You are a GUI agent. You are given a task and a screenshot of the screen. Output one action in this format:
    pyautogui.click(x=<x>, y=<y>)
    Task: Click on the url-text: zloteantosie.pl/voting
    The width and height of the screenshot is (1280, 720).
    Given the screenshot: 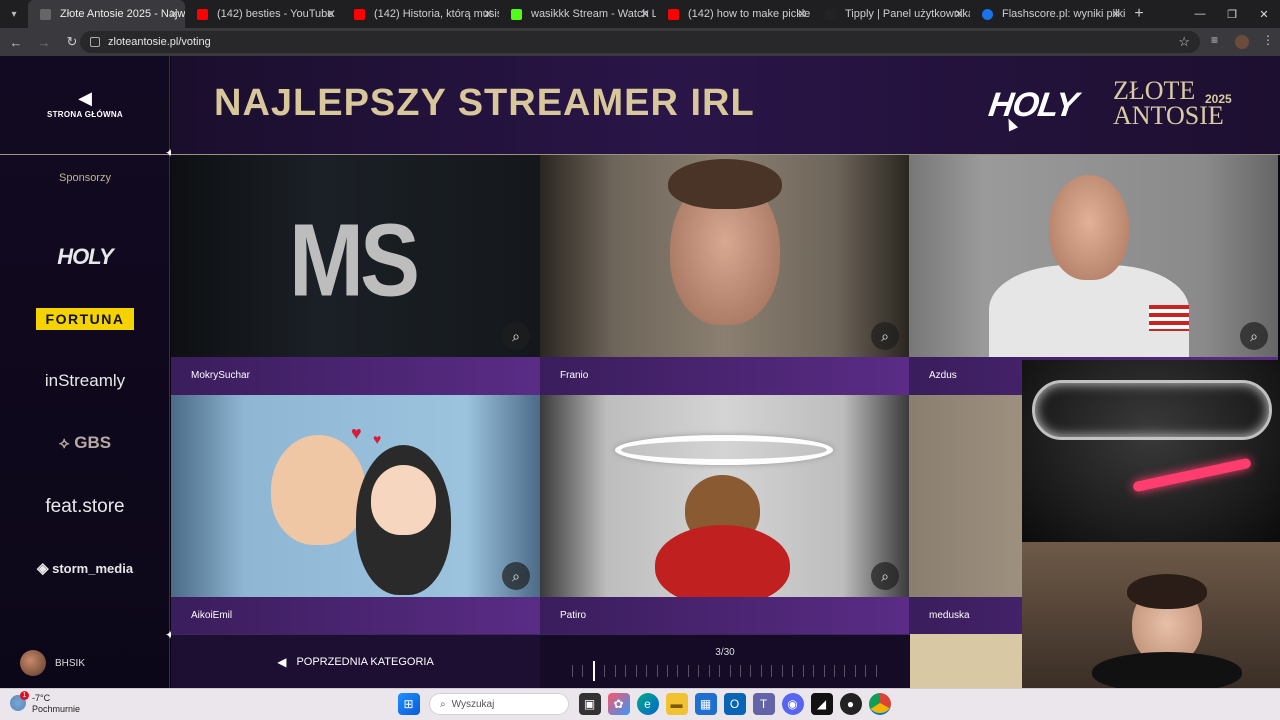 What is the action you would take?
    pyautogui.click(x=159, y=42)
    